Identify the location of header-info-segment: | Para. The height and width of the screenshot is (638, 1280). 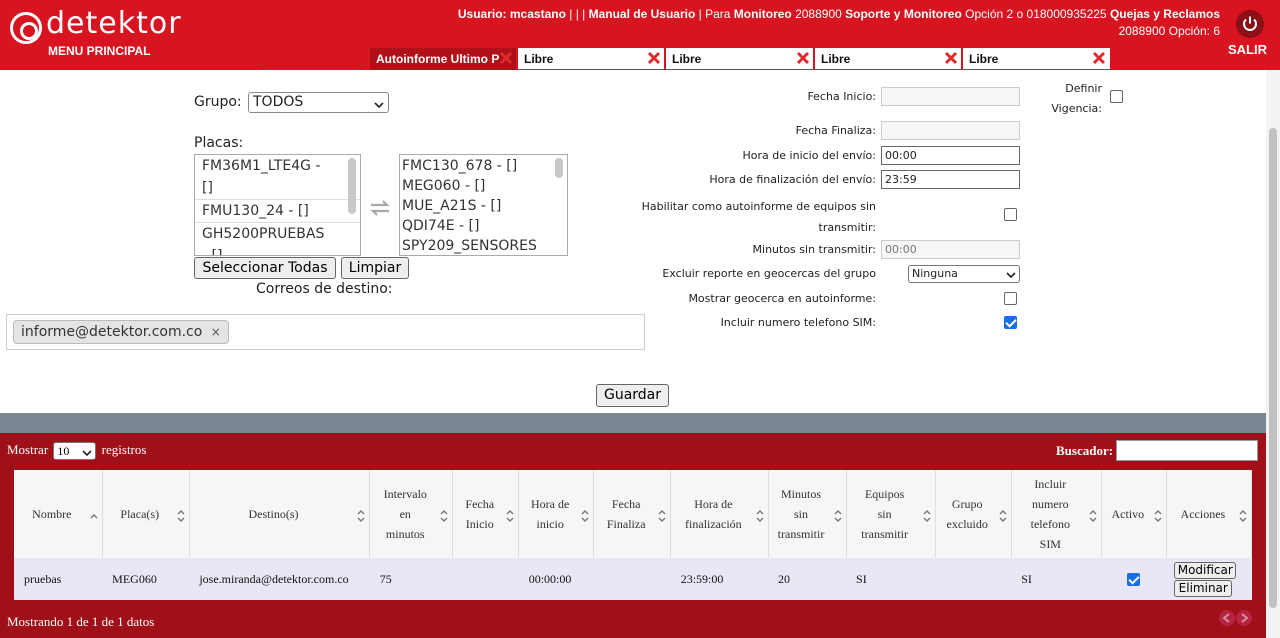
(714, 14).